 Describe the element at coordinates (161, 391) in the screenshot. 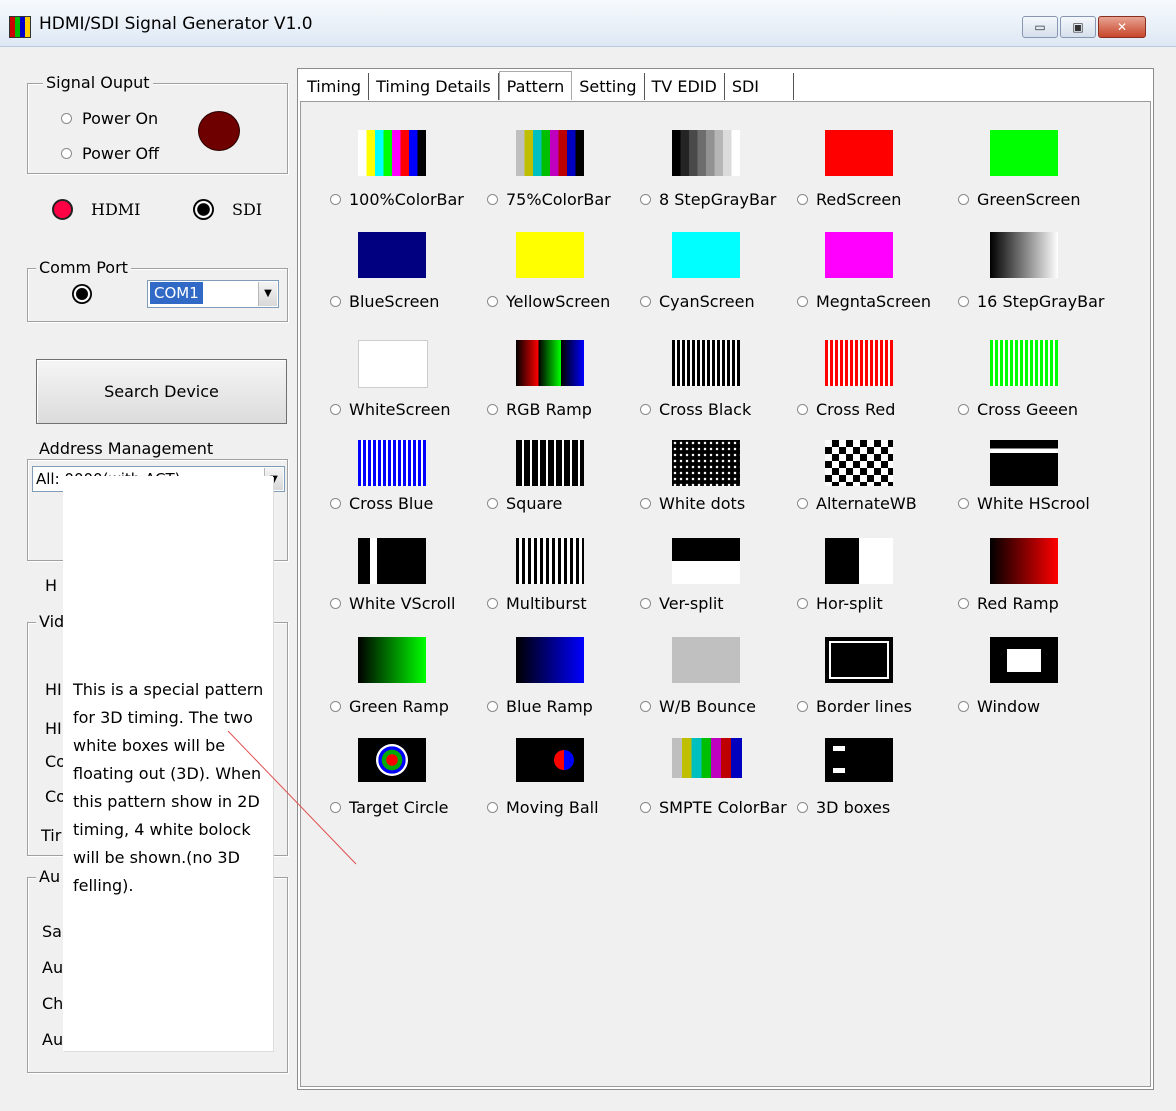

I see `search-device-button: Search Device` at that location.